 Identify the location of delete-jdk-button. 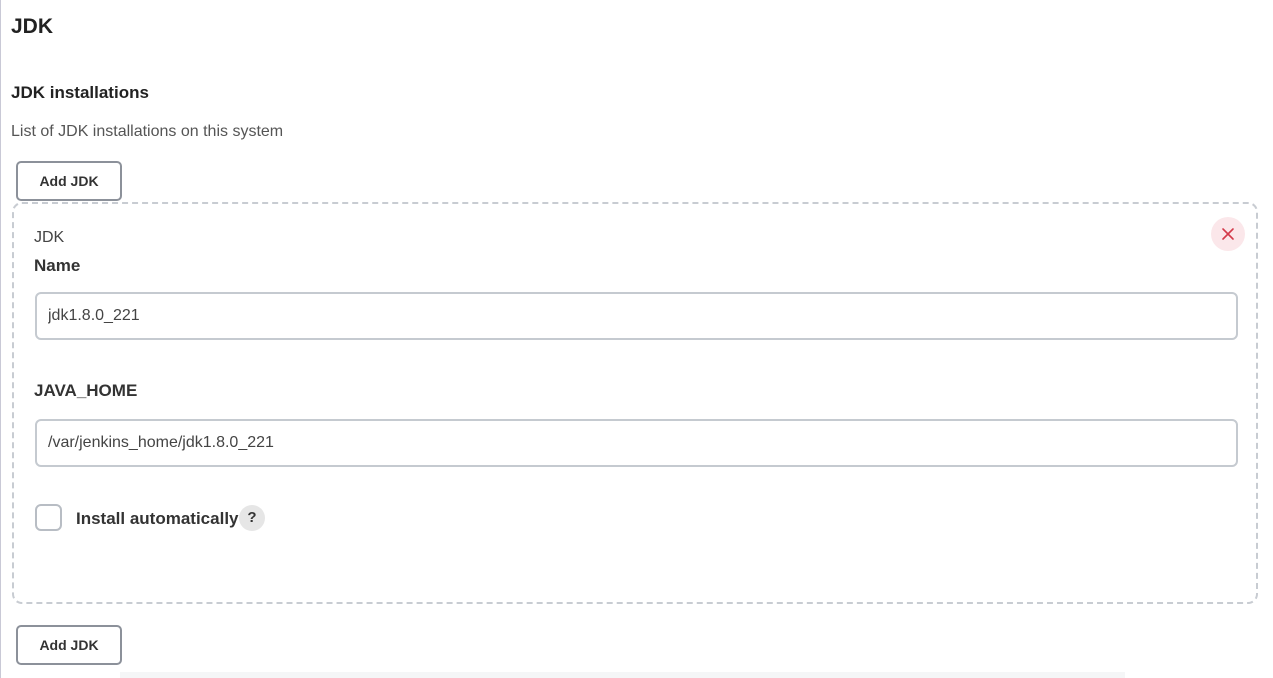
(1228, 234).